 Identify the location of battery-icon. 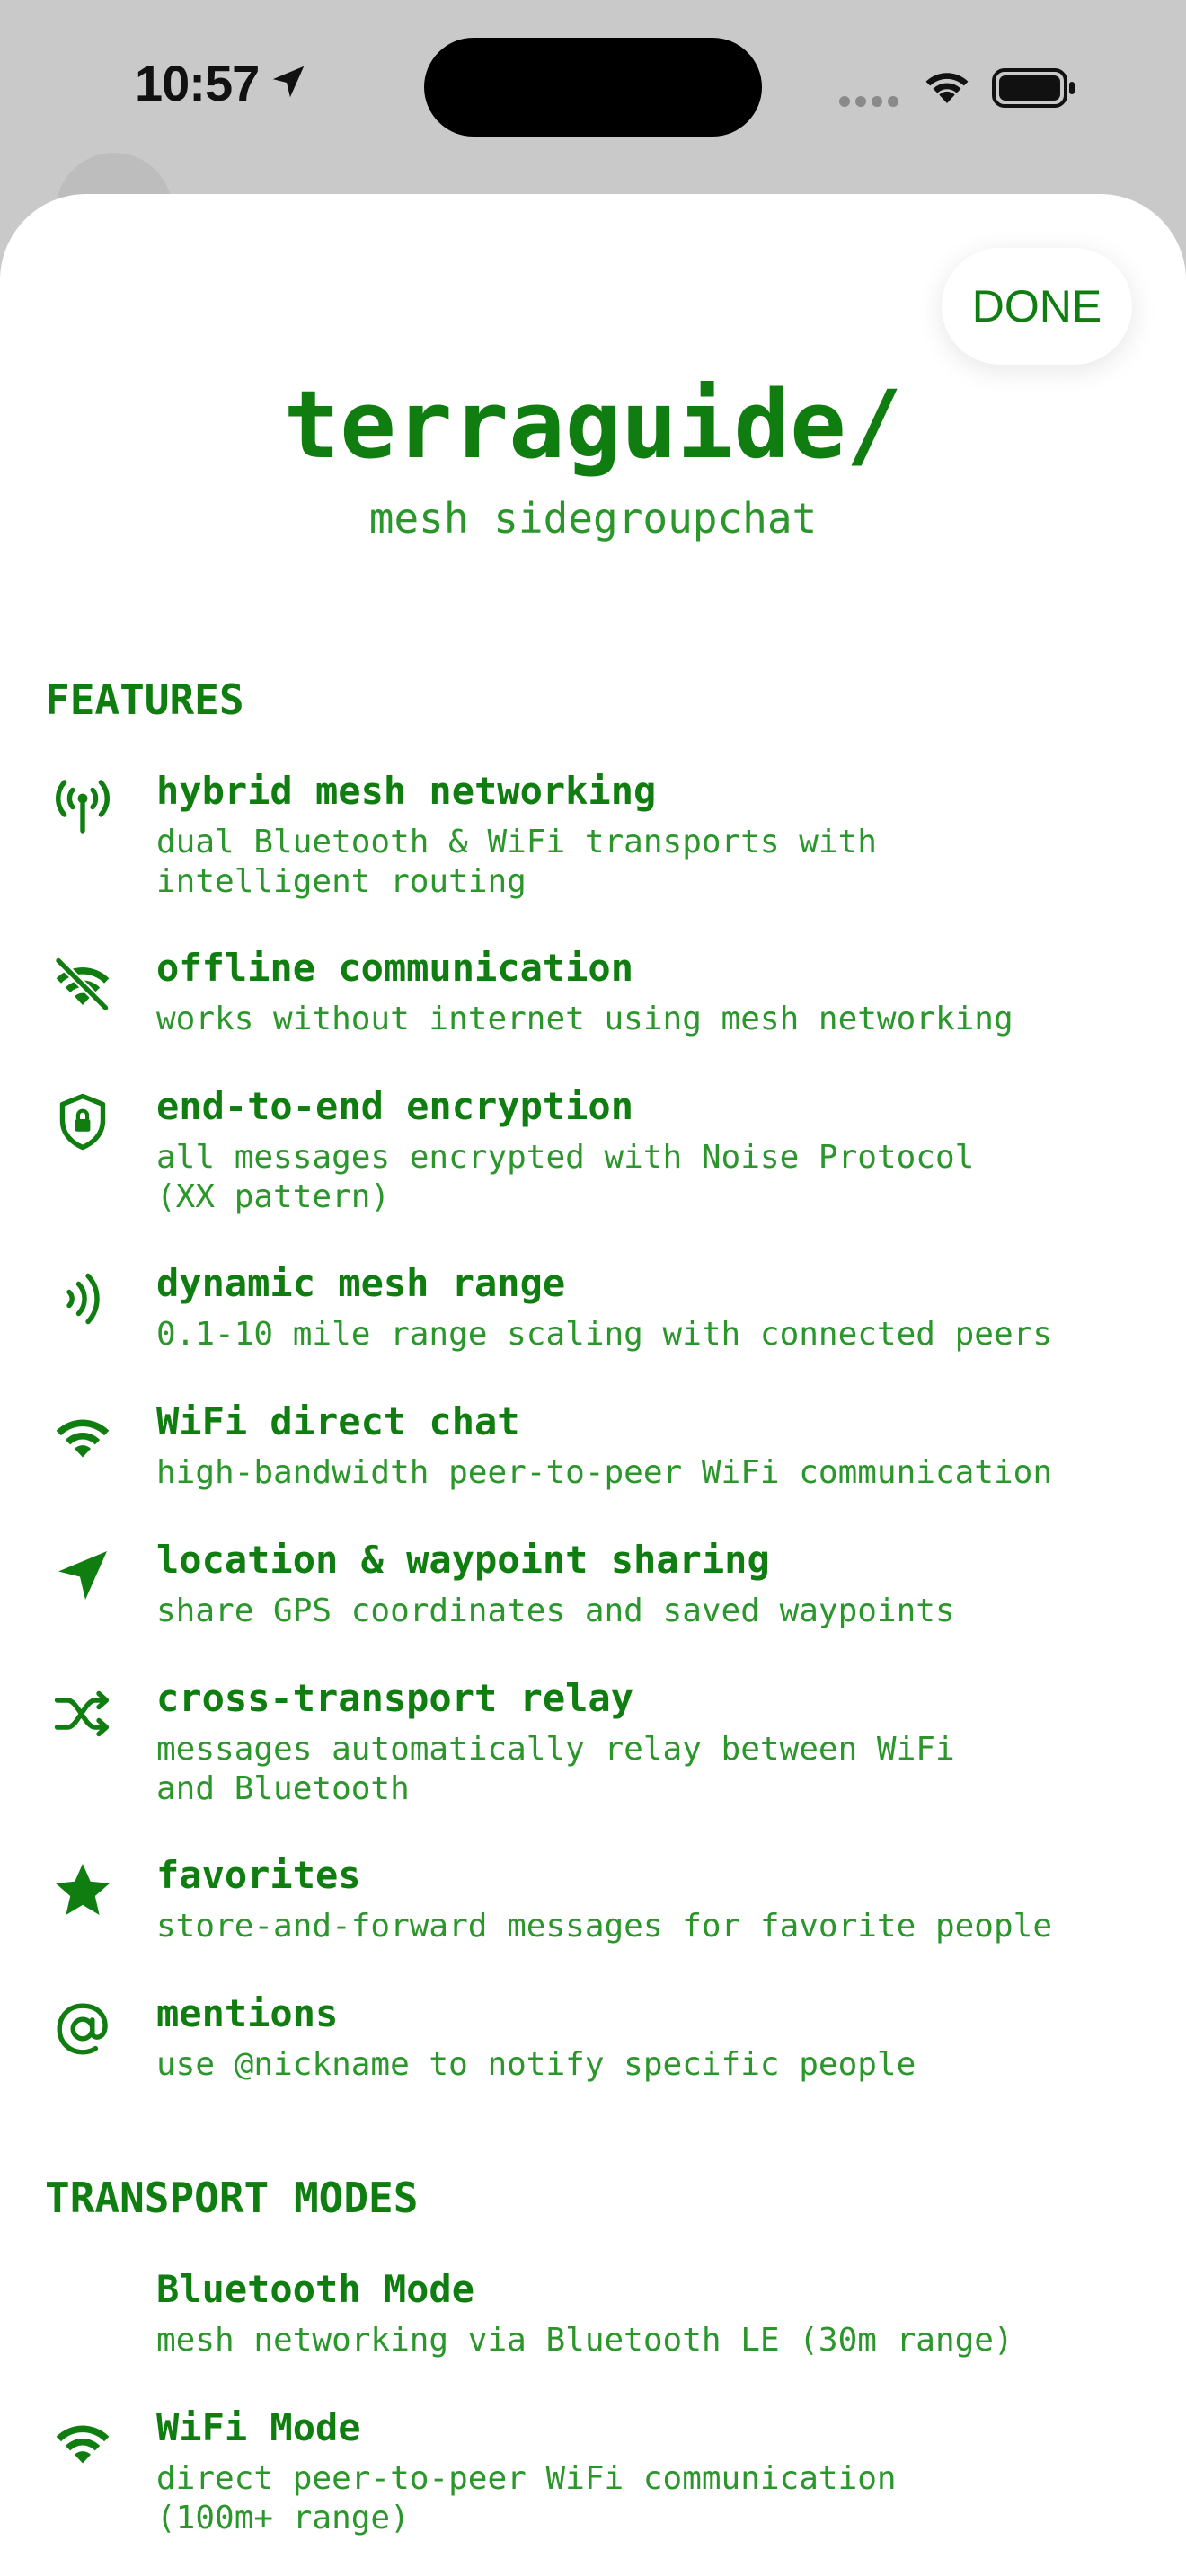
(1033, 88).